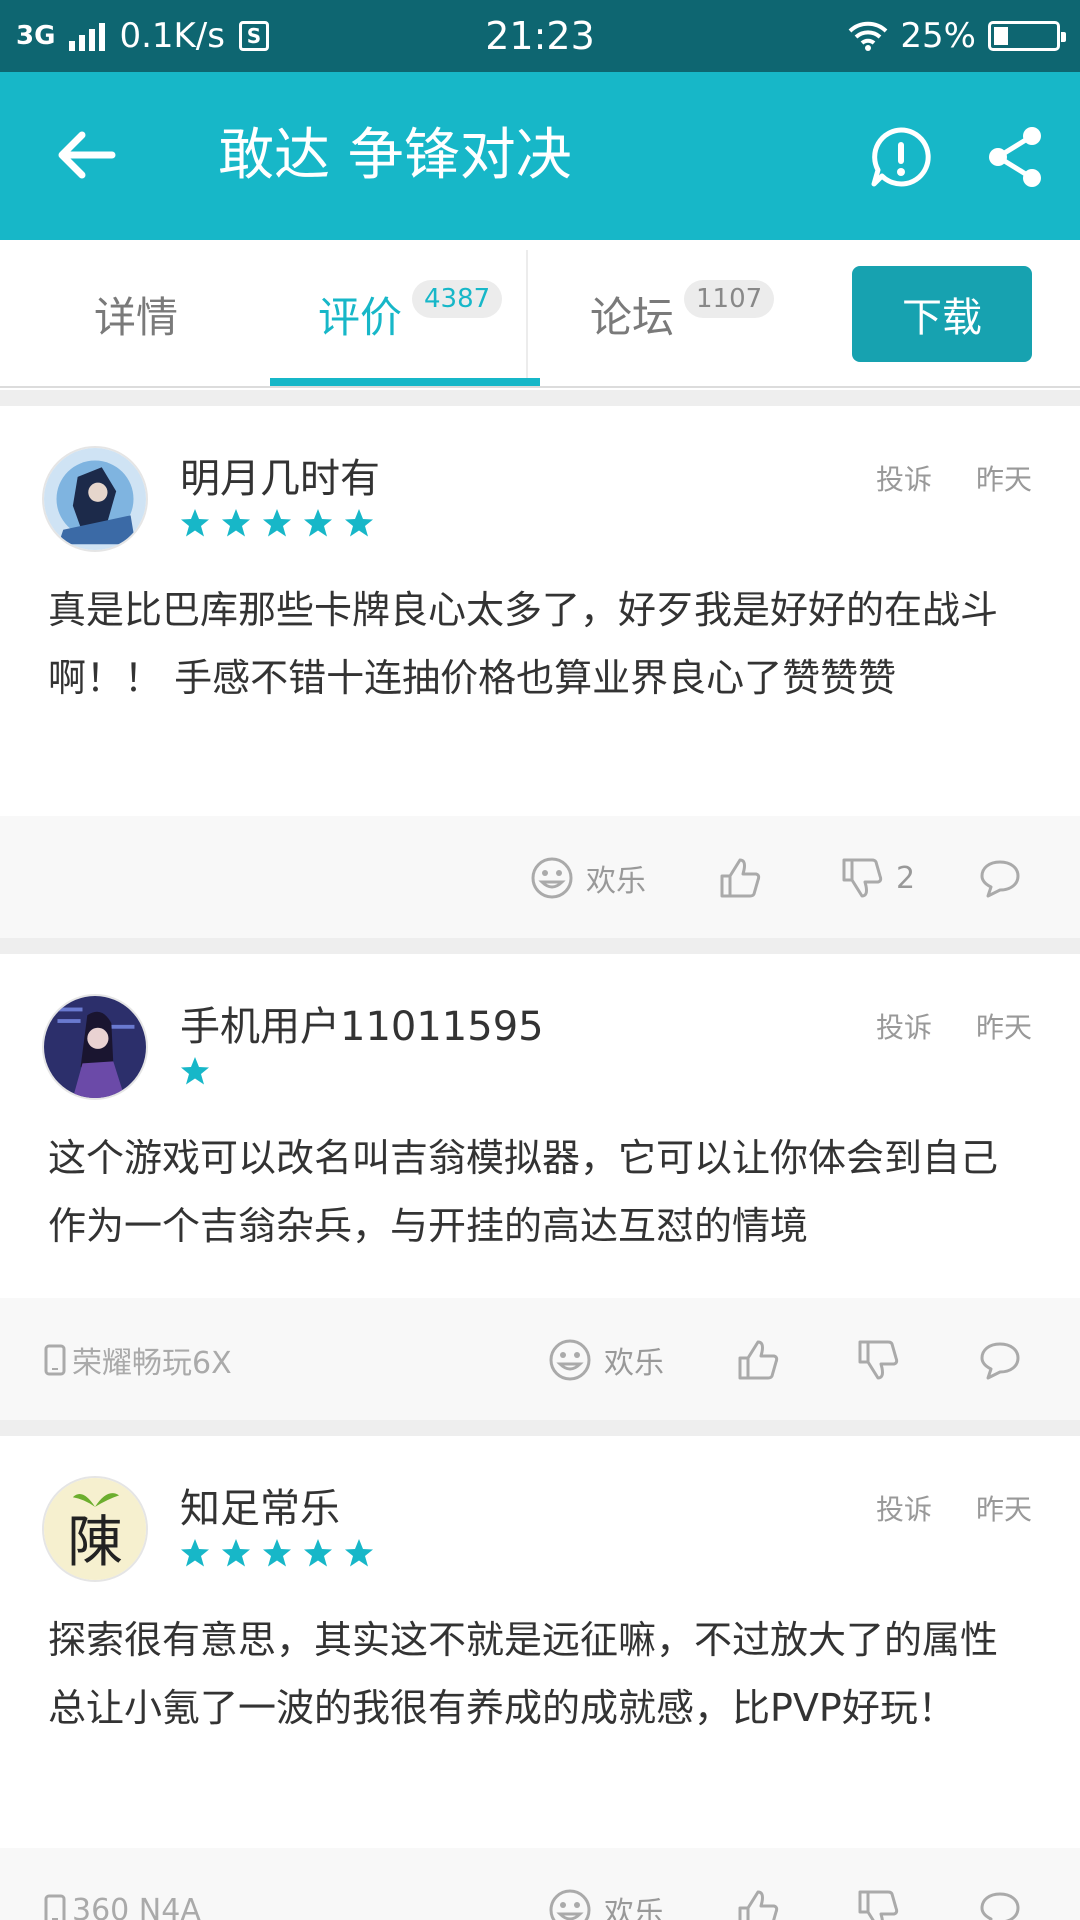 The image size is (1080, 1920). What do you see at coordinates (95, 1542) in the screenshot?
I see `svg-text: 陳` at bounding box center [95, 1542].